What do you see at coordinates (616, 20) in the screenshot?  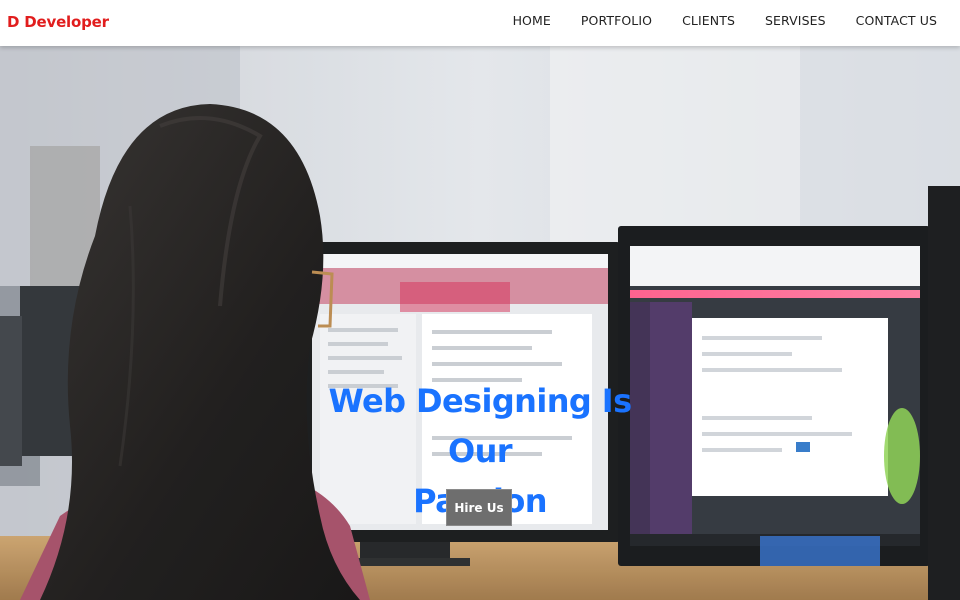 I see `nav-portfolio-link: PORTFOLIO` at bounding box center [616, 20].